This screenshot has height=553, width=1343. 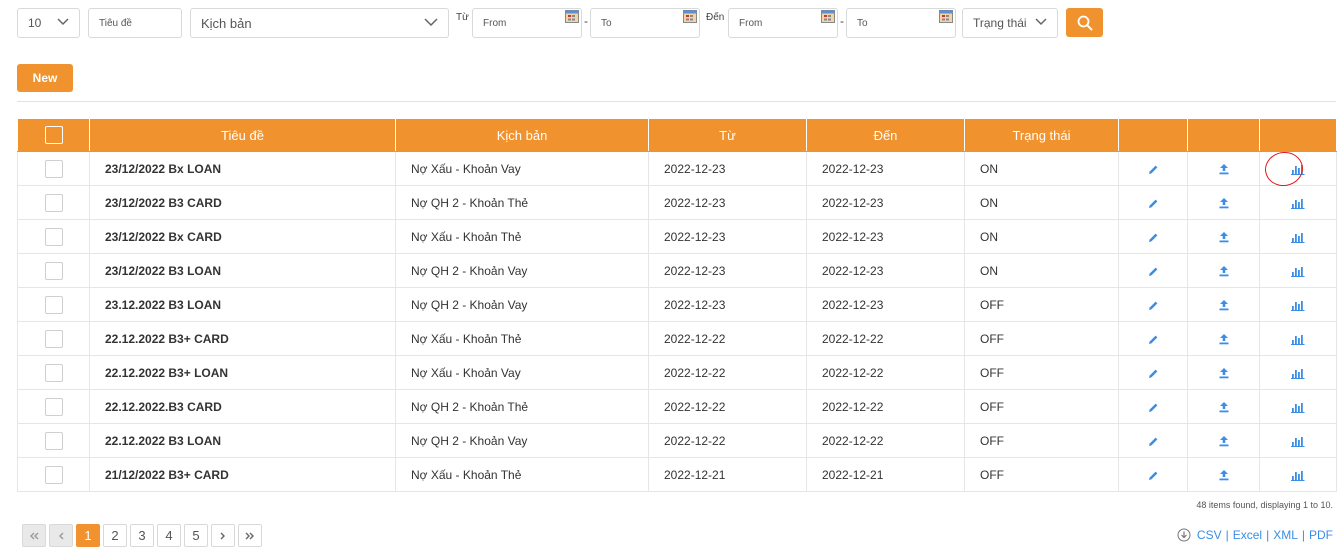 I want to click on from-start-placeholder: From, so click(x=495, y=23).